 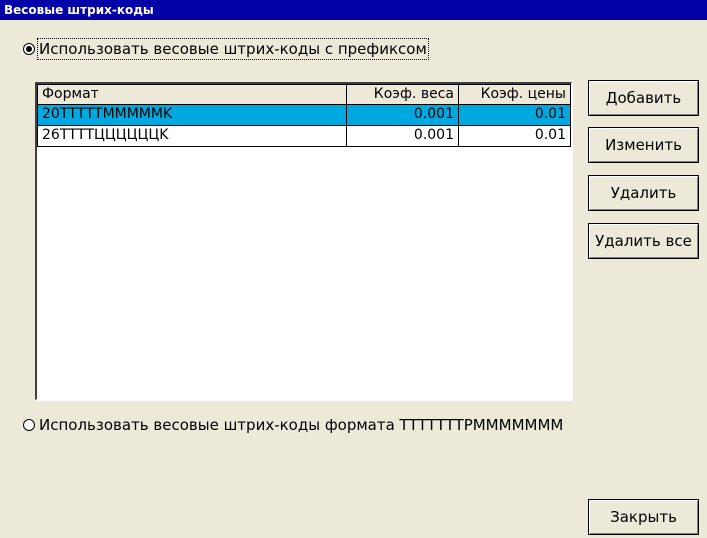 I want to click on delete-all-button-label: Удалить все, so click(x=643, y=241).